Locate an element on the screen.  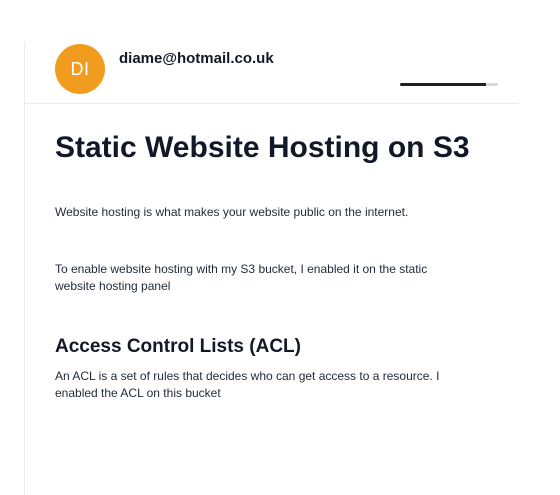
reading-progress-fill is located at coordinates (443, 84).